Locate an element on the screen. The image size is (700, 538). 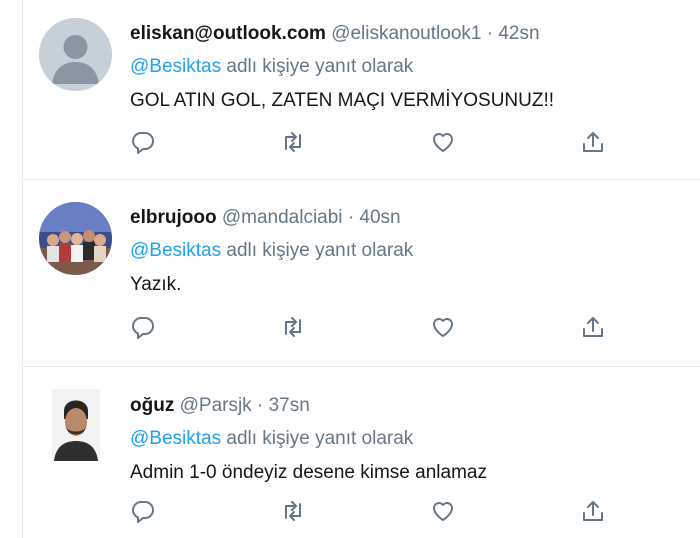
timestamp: 40sn is located at coordinates (379, 217).